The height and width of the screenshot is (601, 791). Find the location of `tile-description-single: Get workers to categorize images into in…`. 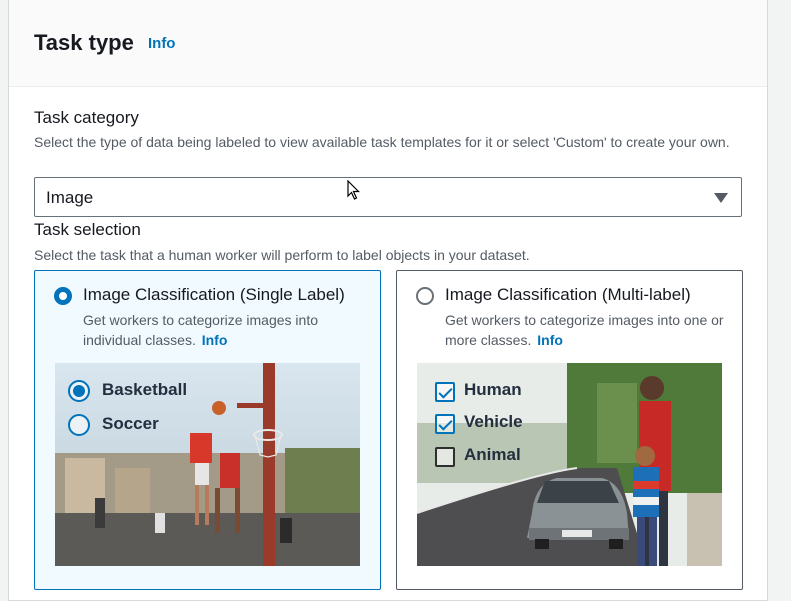

tile-description-single: Get workers to categorize images into in… is located at coordinates (223, 330).